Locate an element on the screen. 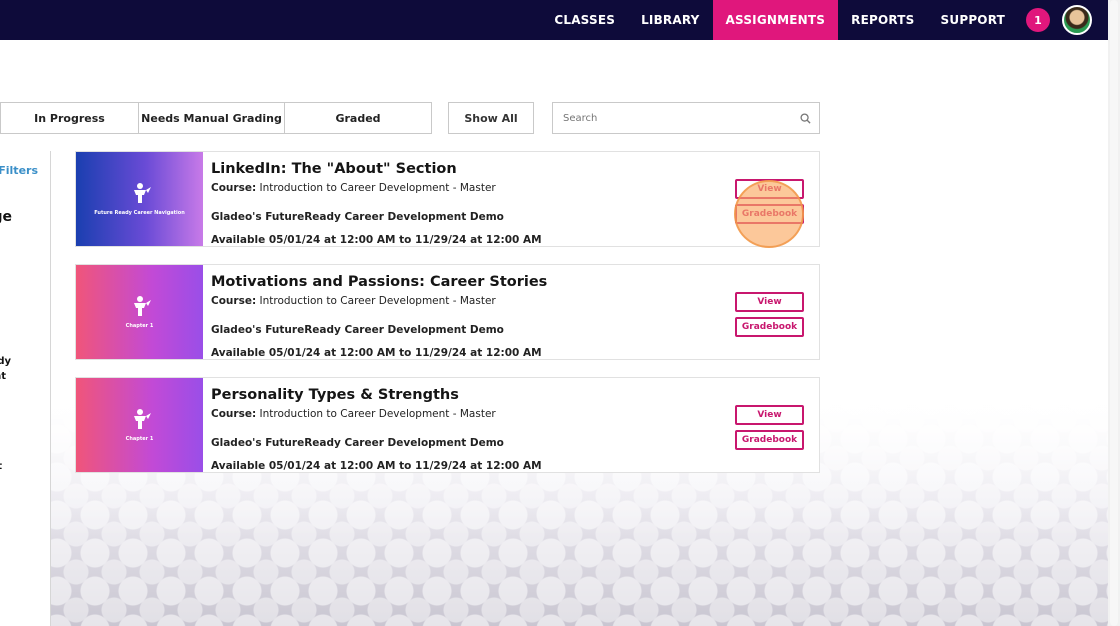  filters-link: Filters is located at coordinates (19, 170).